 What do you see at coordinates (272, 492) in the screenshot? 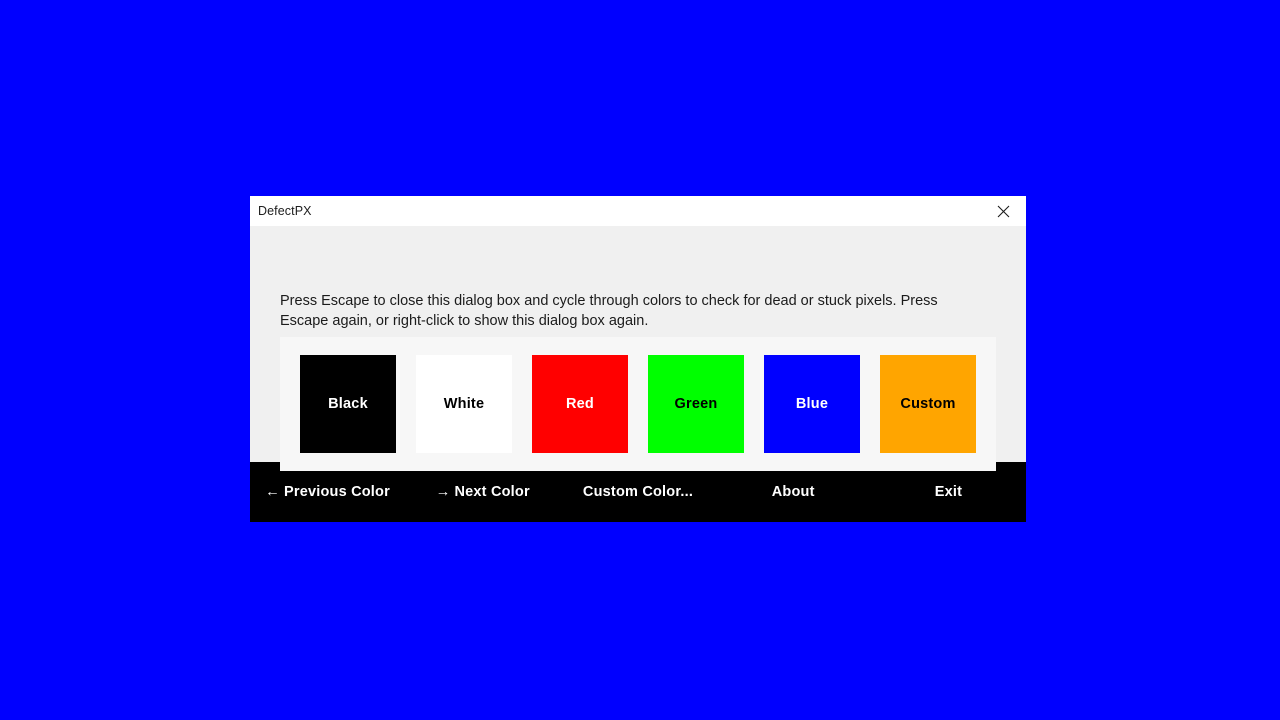
I see `arrow-left-icon: ←` at bounding box center [272, 492].